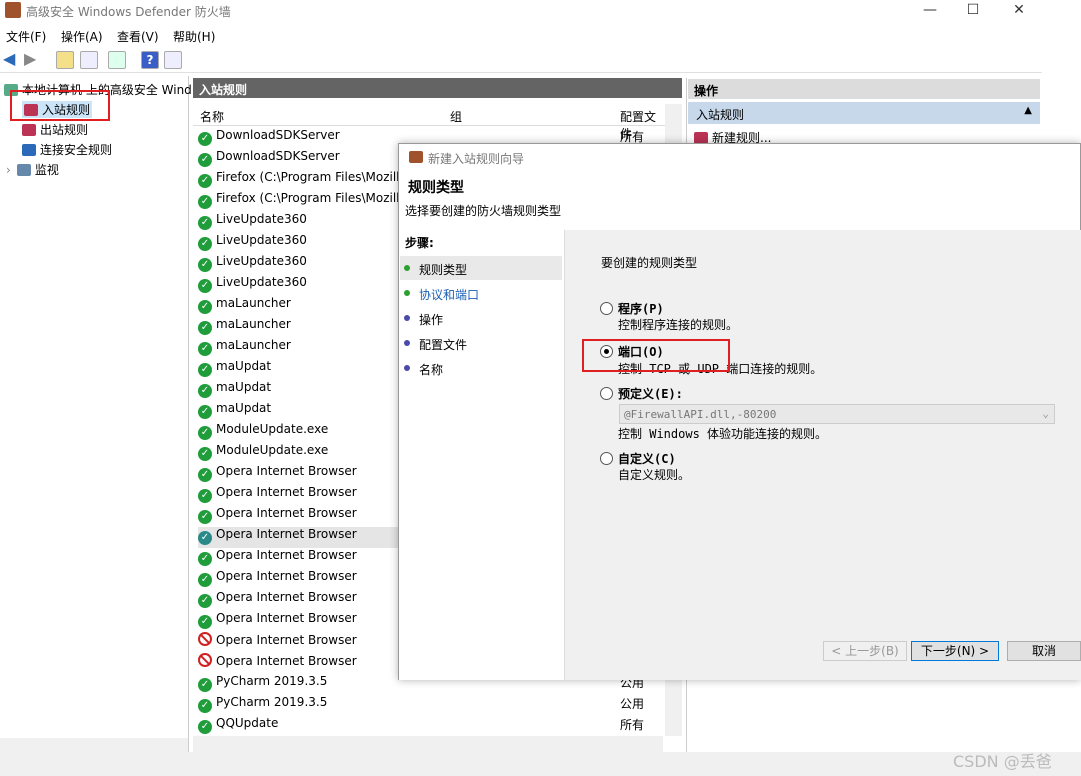 The height and width of the screenshot is (776, 1081). I want to click on step-action: 操作, so click(431, 320).